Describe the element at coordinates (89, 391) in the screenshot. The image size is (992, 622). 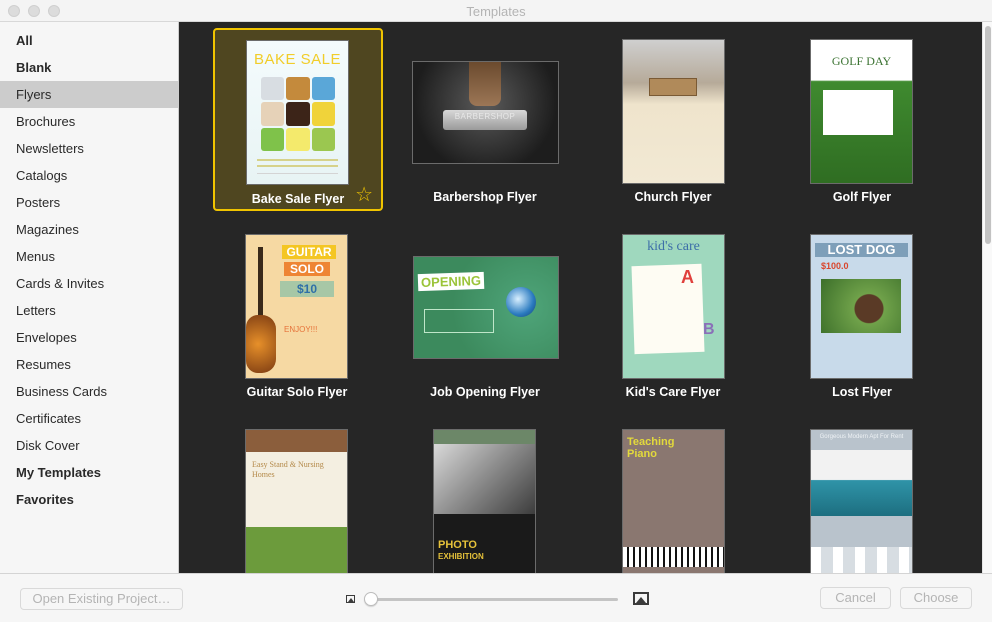
I see `sidebar-item-business-cards: Business Cards` at that location.